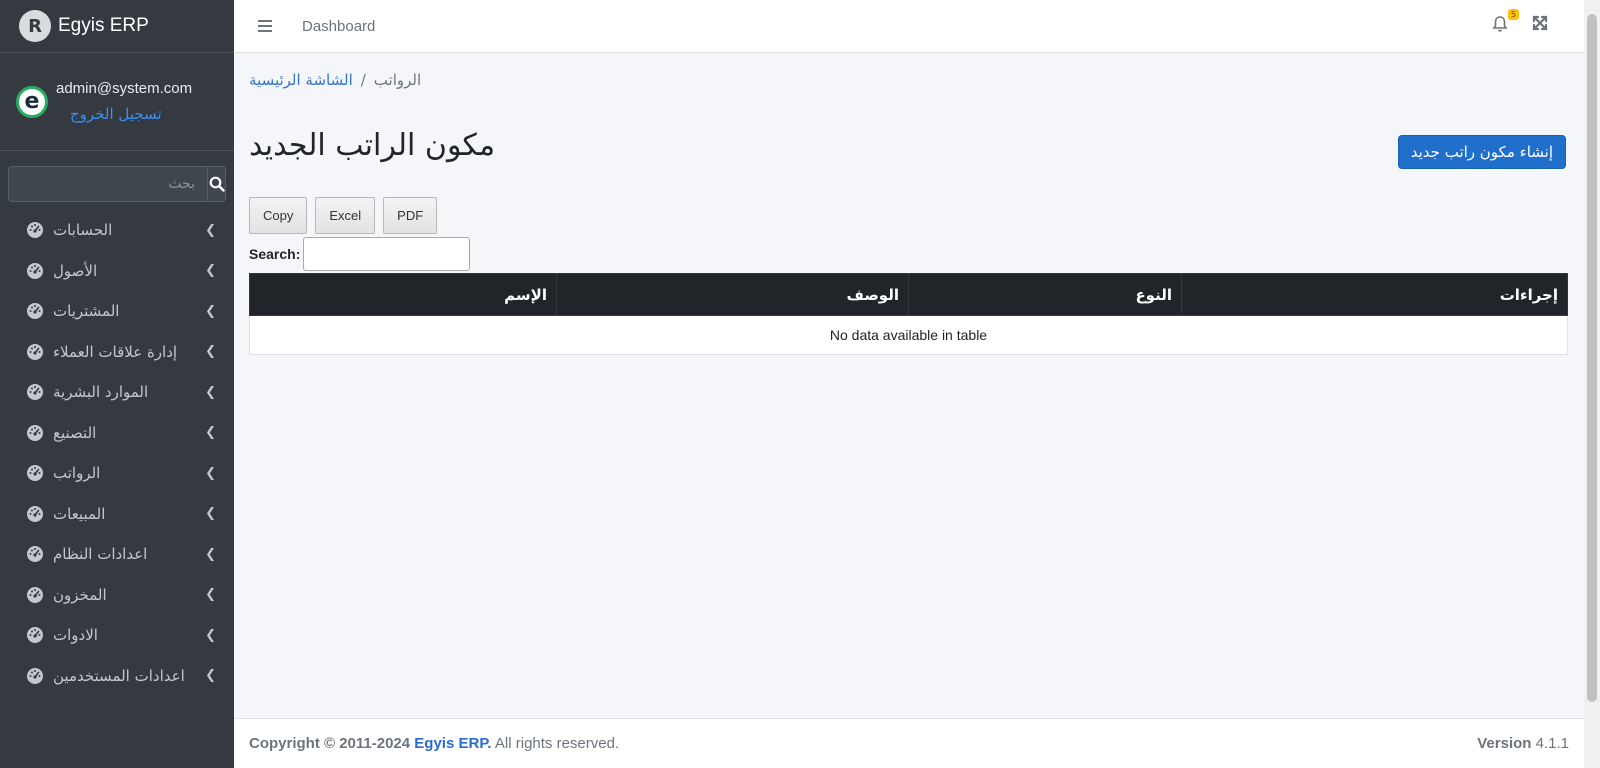  Describe the element at coordinates (80, 594) in the screenshot. I see `sidebar-item-label: المخزون` at that location.